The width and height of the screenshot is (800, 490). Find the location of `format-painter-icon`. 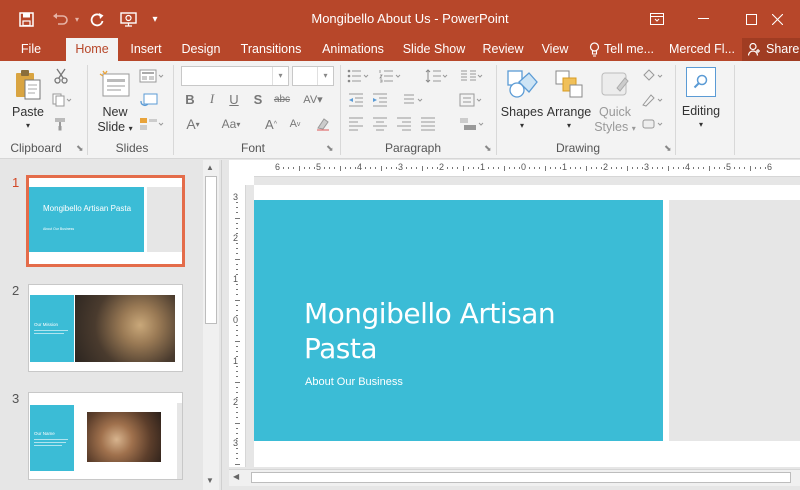

format-painter-icon is located at coordinates (61, 124).